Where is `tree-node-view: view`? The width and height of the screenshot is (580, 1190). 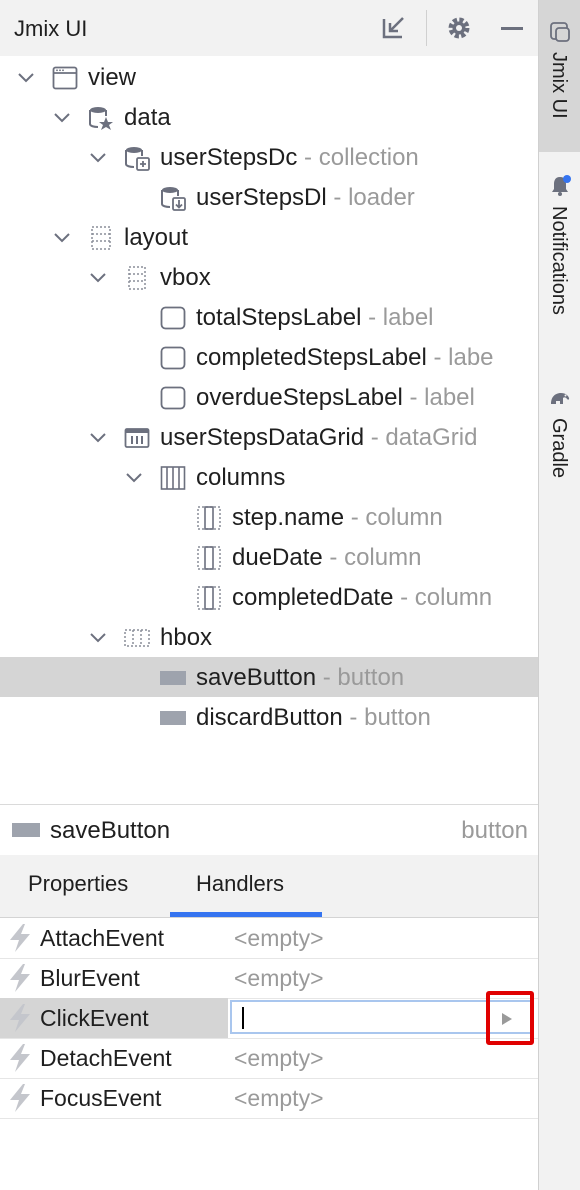 tree-node-view: view is located at coordinates (269, 77).